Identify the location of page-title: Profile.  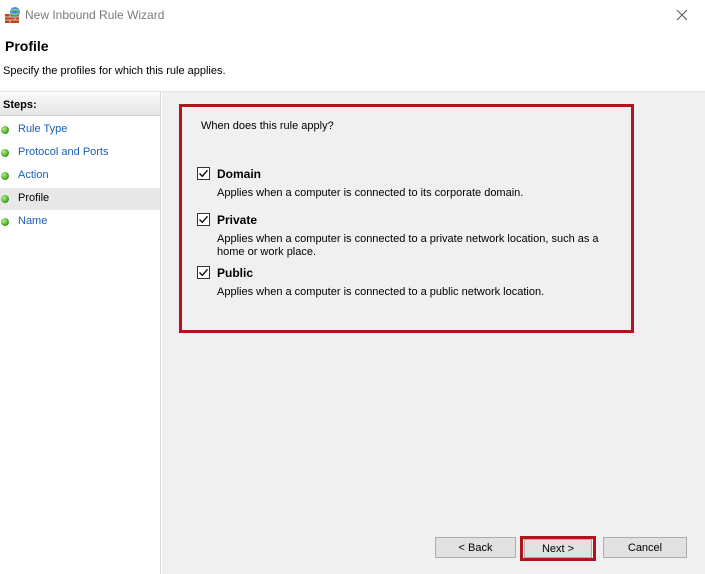
(27, 46).